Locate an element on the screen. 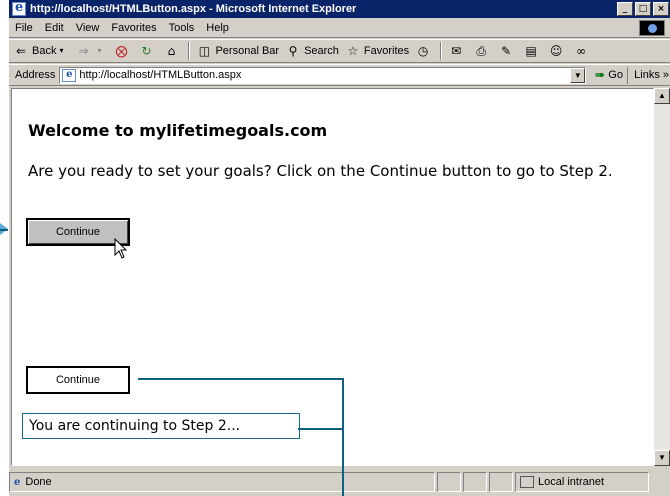 The height and width of the screenshot is (496, 670). related-icon: ∞ is located at coordinates (581, 51).